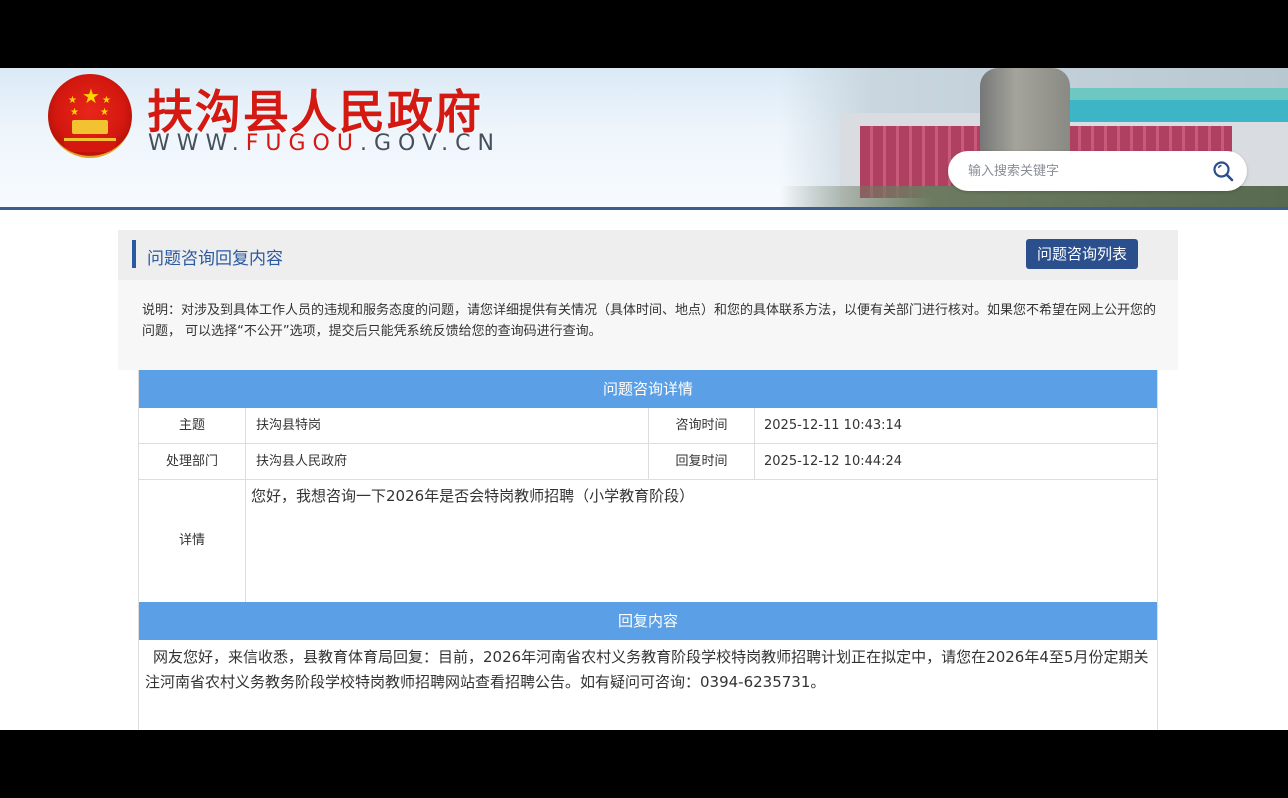 This screenshot has height=798, width=1288. What do you see at coordinates (1082, 254) in the screenshot?
I see `consult-list-button: 问题咨询列表` at bounding box center [1082, 254].